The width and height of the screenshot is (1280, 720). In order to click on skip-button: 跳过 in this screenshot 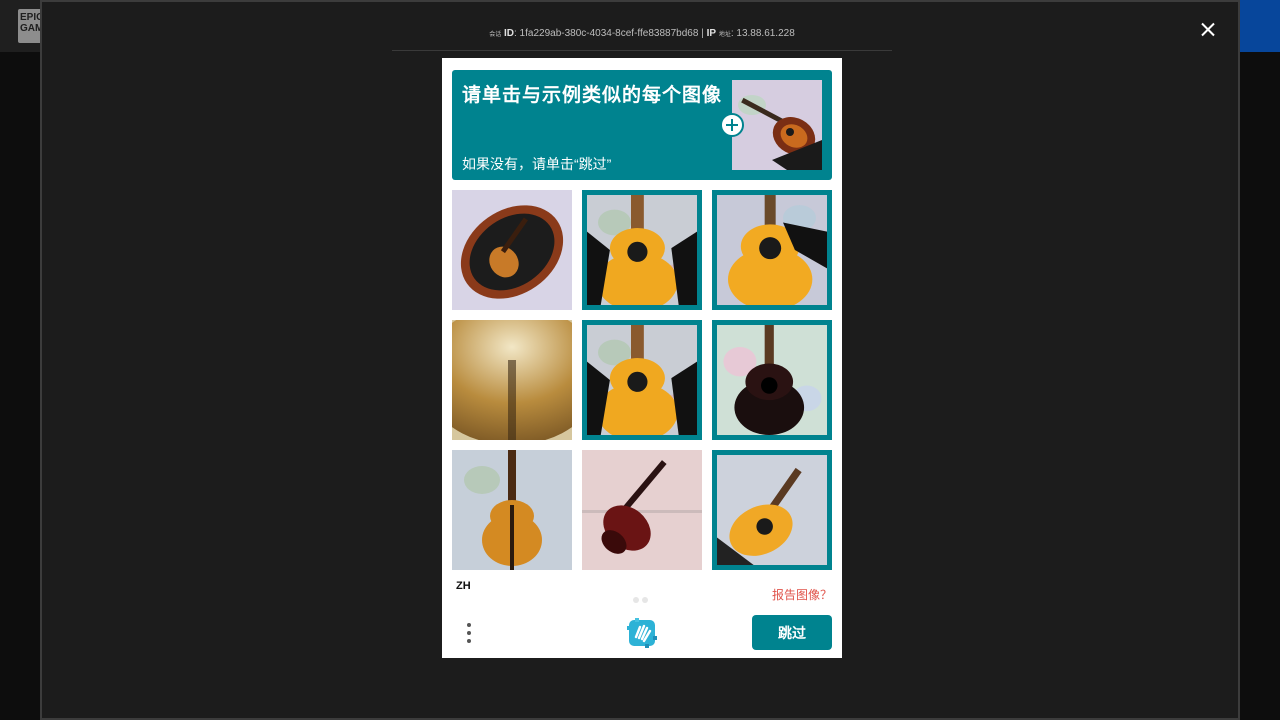, I will do `click(792, 632)`.